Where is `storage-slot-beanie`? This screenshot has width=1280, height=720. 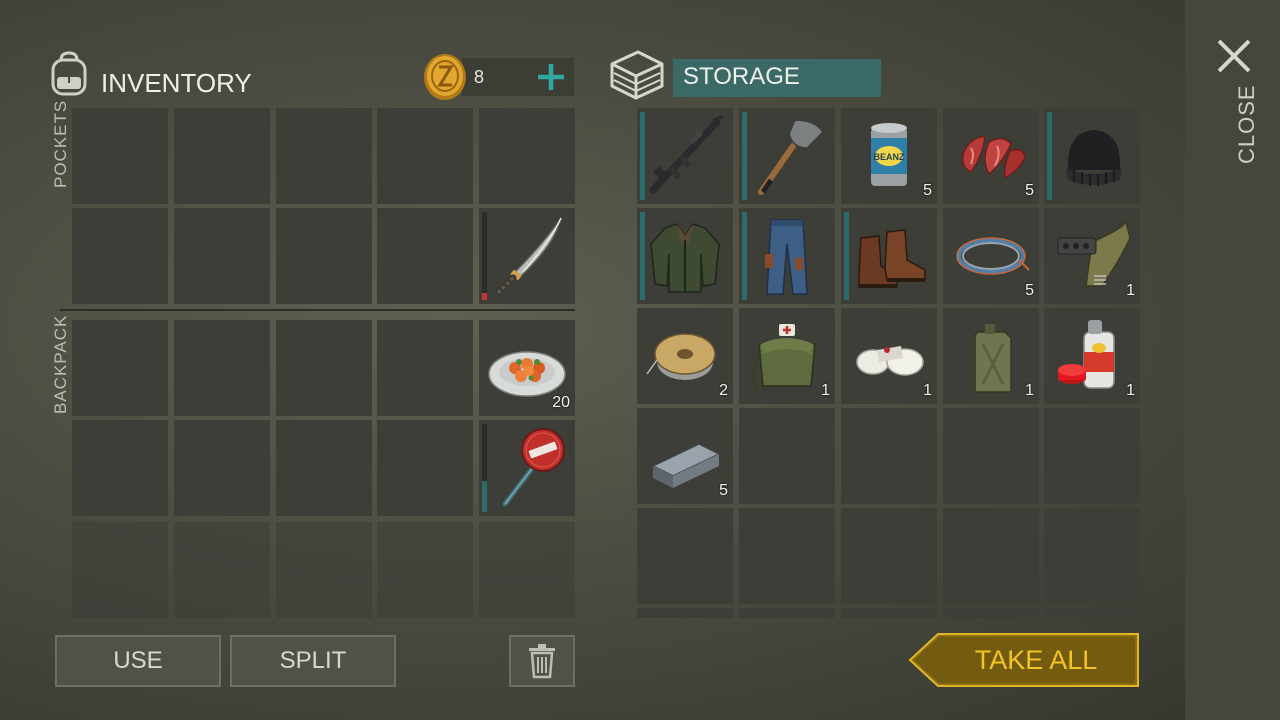
storage-slot-beanie is located at coordinates (1092, 156).